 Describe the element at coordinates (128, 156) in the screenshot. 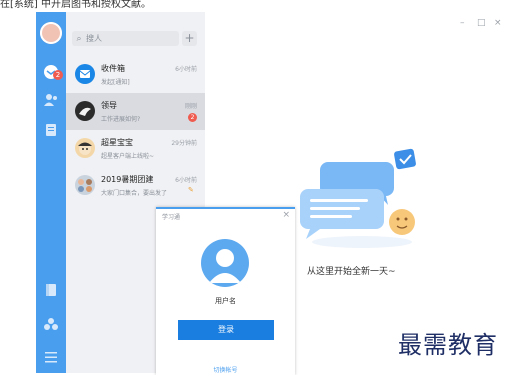

I see `conversation-message: 超星客户端上线啦~` at that location.